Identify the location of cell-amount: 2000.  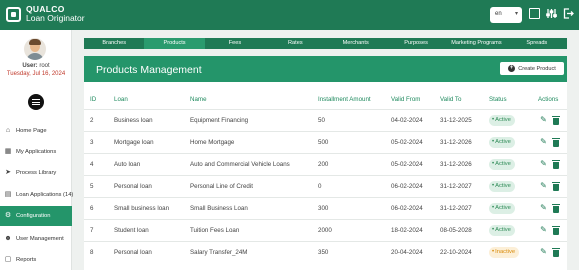
(325, 230).